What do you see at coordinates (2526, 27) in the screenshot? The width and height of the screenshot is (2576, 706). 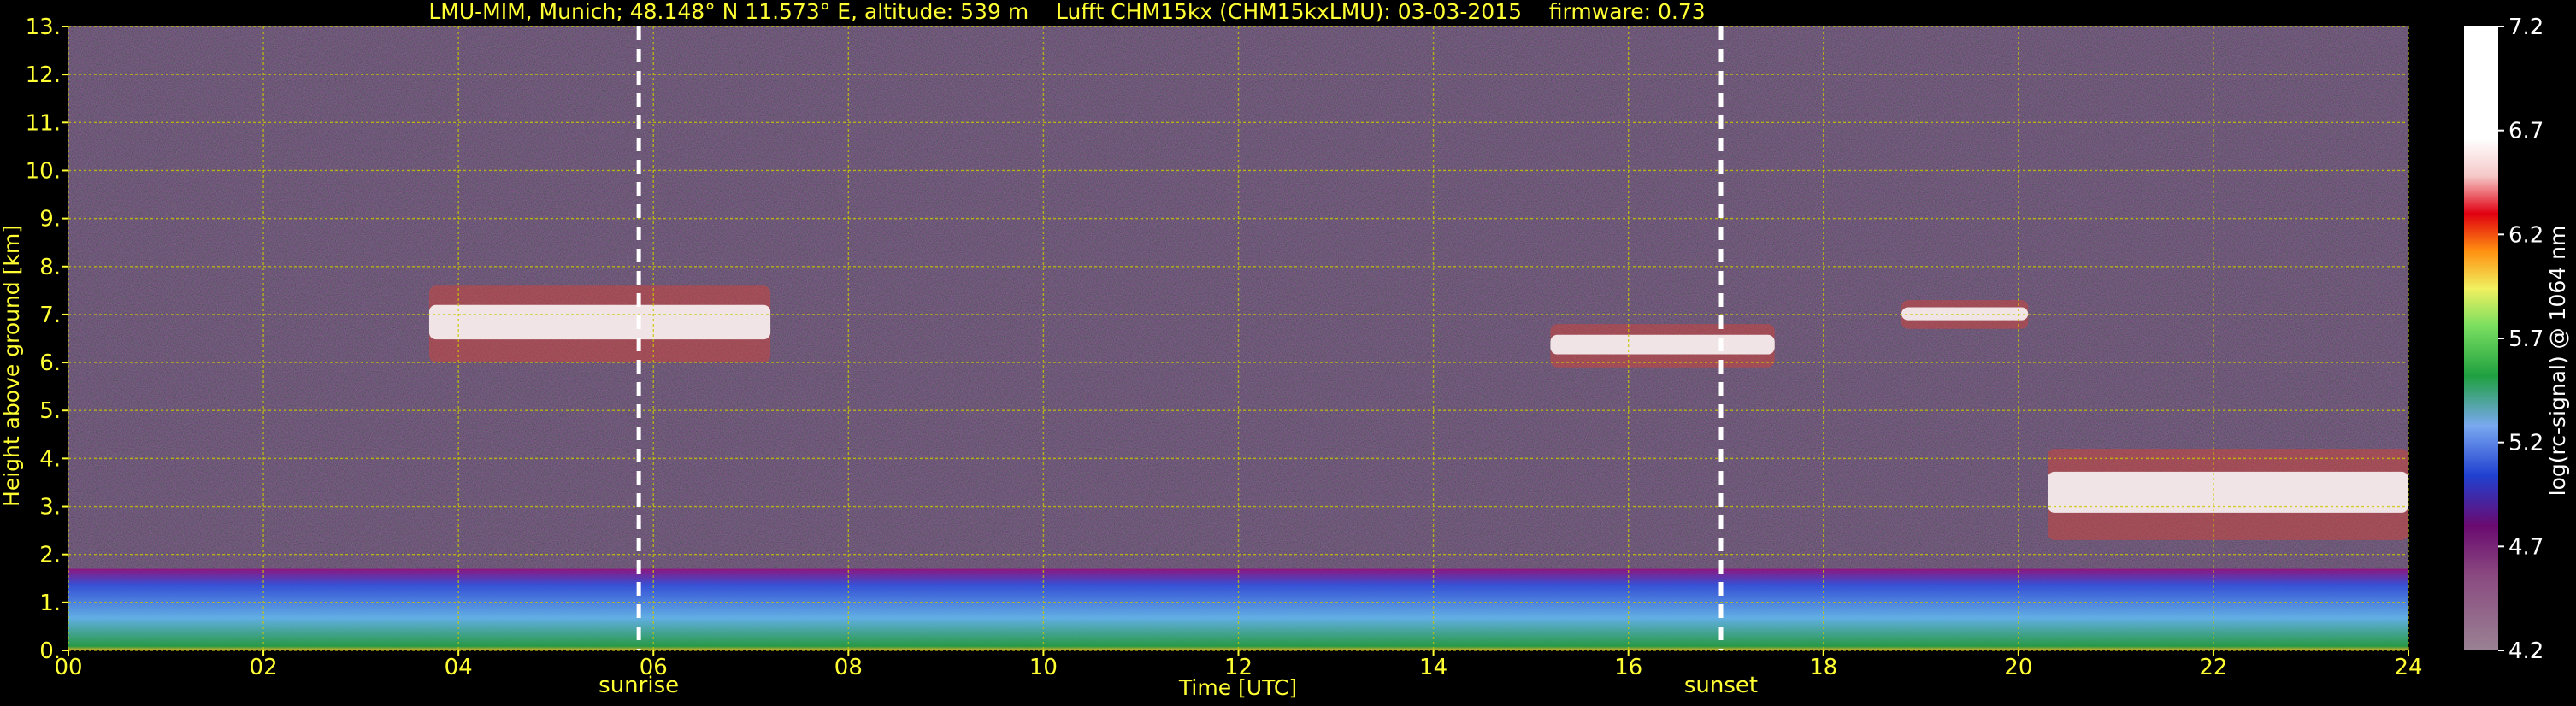 I see `colorbar-tick-label: 7.2` at bounding box center [2526, 27].